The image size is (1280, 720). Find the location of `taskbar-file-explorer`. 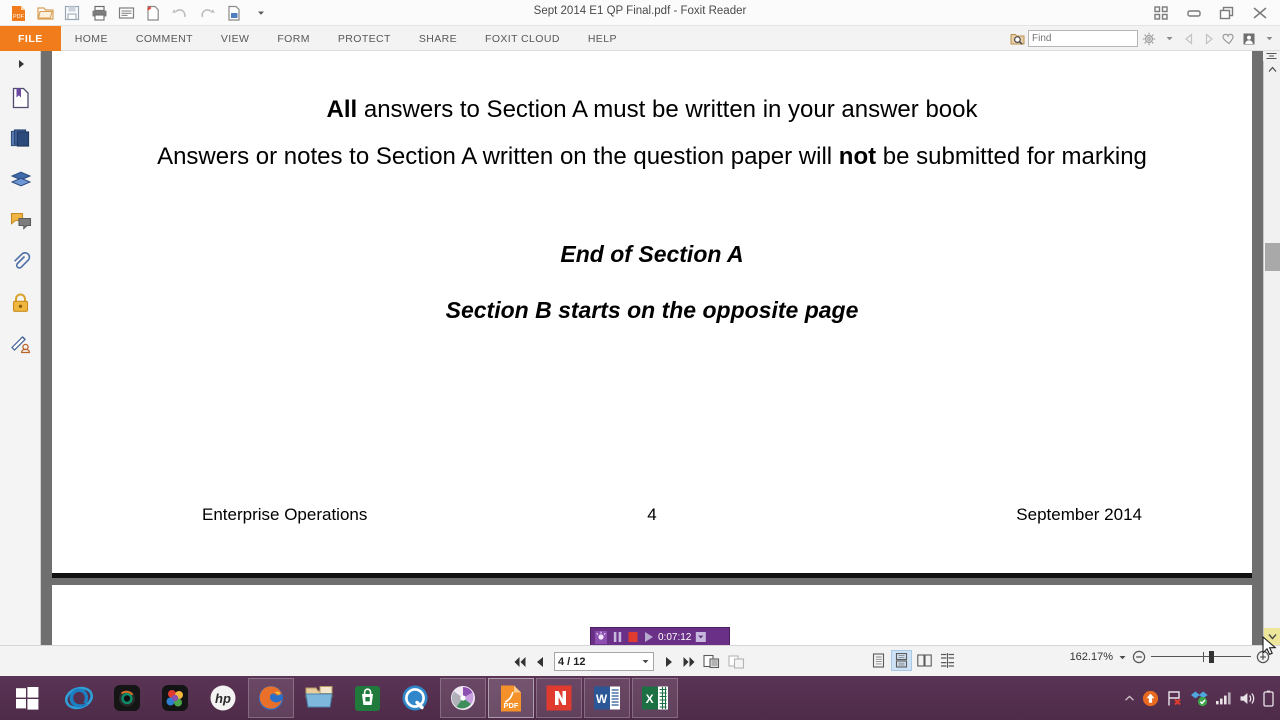

taskbar-file-explorer is located at coordinates (319, 698).